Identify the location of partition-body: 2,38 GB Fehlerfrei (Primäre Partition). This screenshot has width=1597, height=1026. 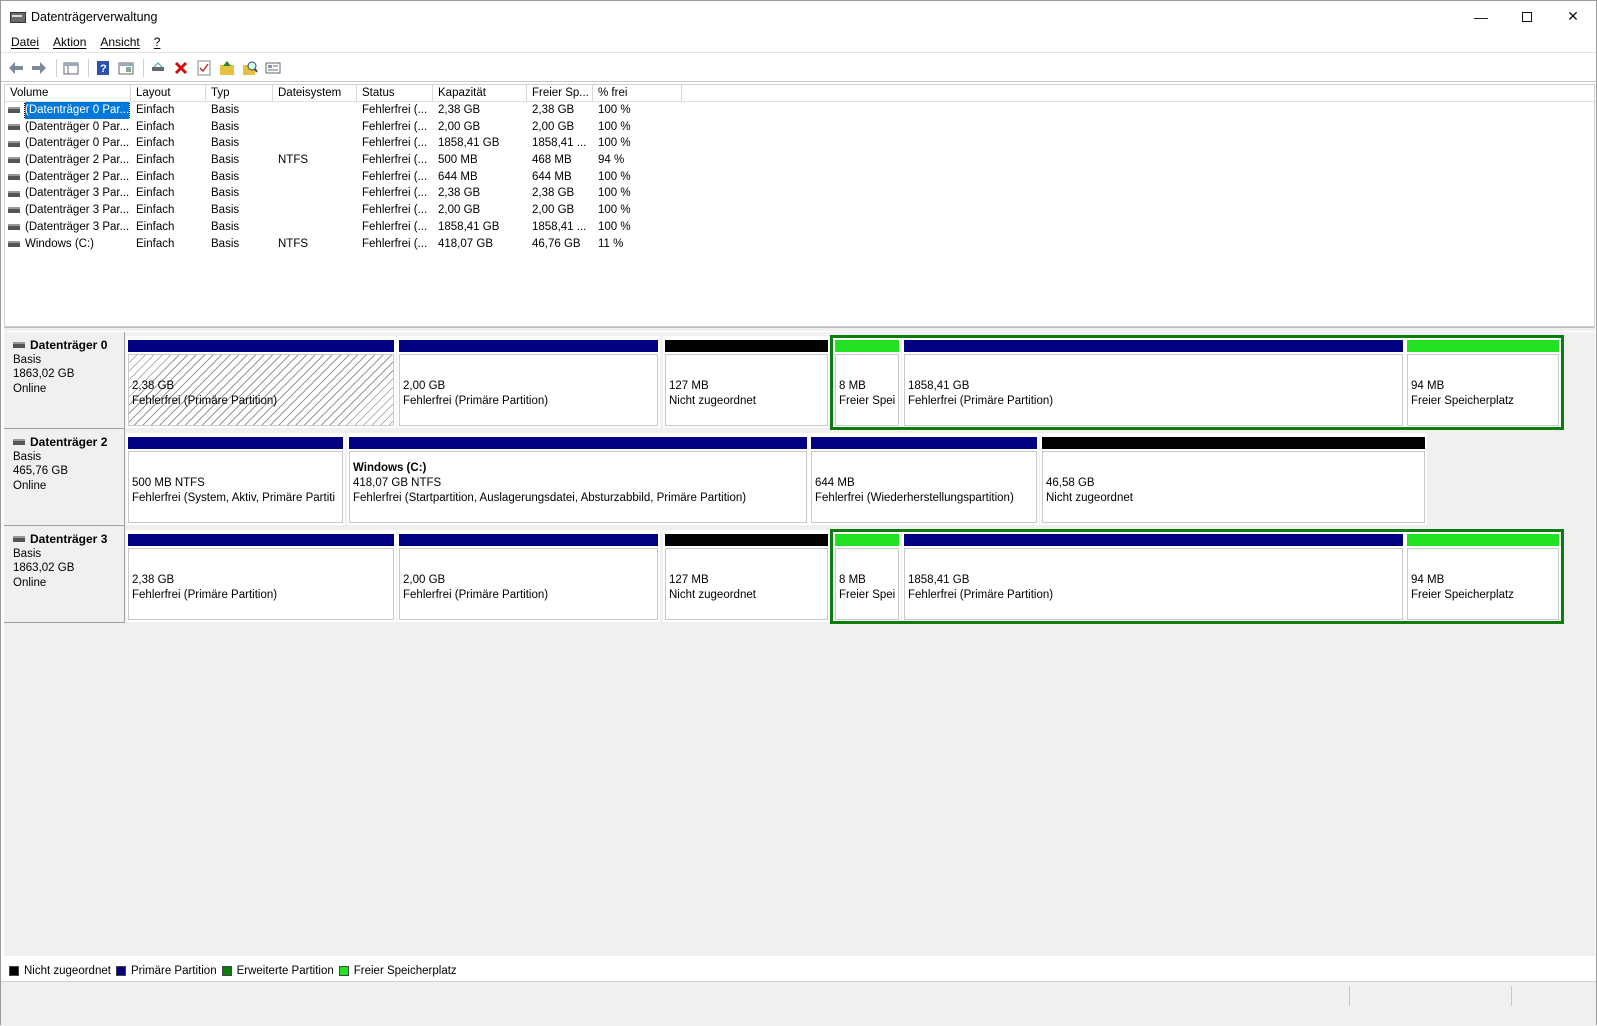
(261, 390).